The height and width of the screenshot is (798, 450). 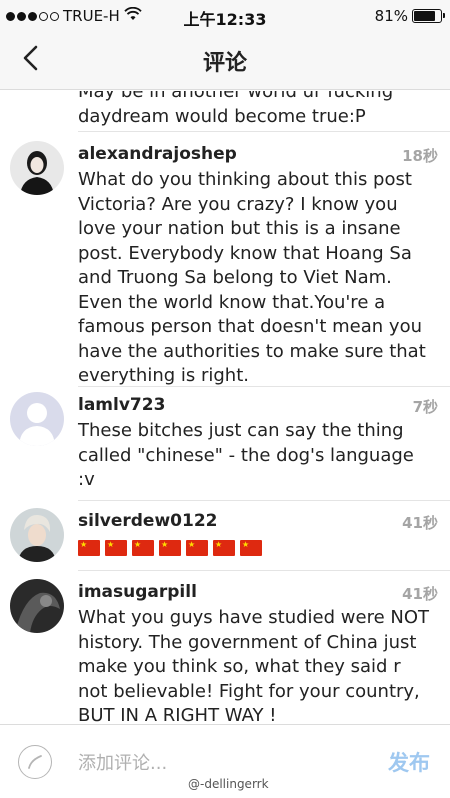 I want to click on flag-emoji-row: ★ ★ ★ ★ ★ ★ ★, so click(x=170, y=548).